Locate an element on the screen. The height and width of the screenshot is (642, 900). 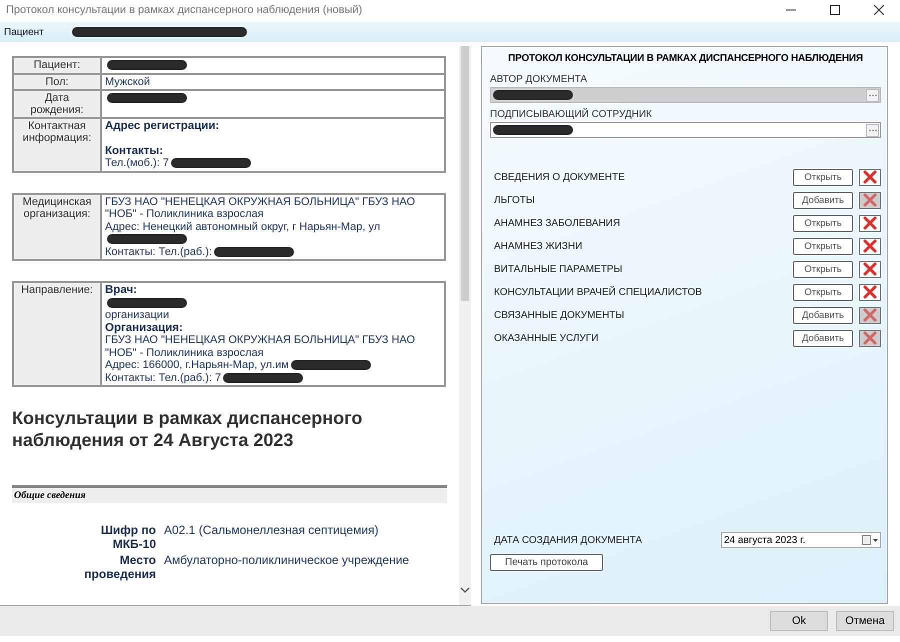
dialog-button: Ok is located at coordinates (799, 621).